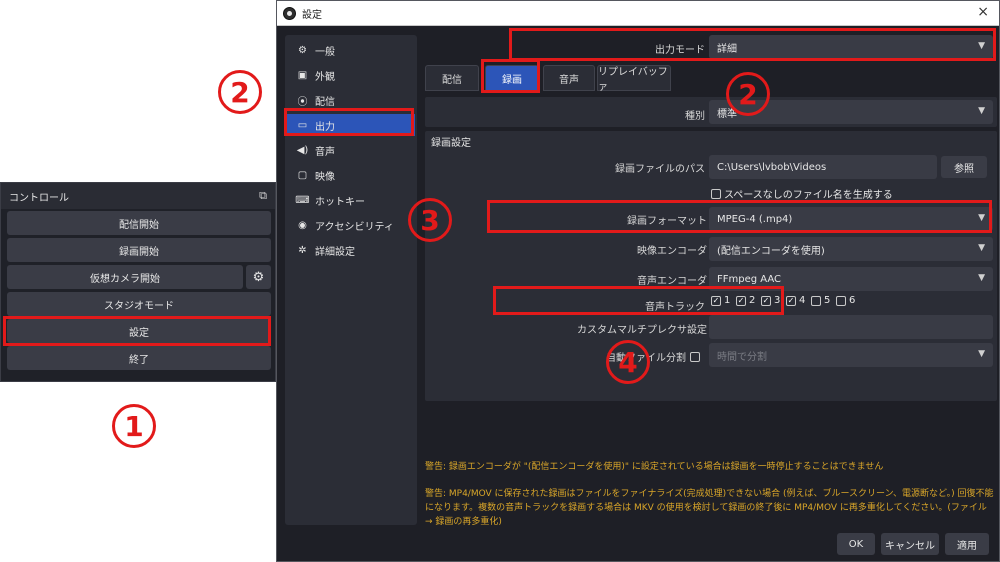 This screenshot has height=562, width=1000. Describe the element at coordinates (302, 175) in the screenshot. I see `video-icon: ▢` at that location.